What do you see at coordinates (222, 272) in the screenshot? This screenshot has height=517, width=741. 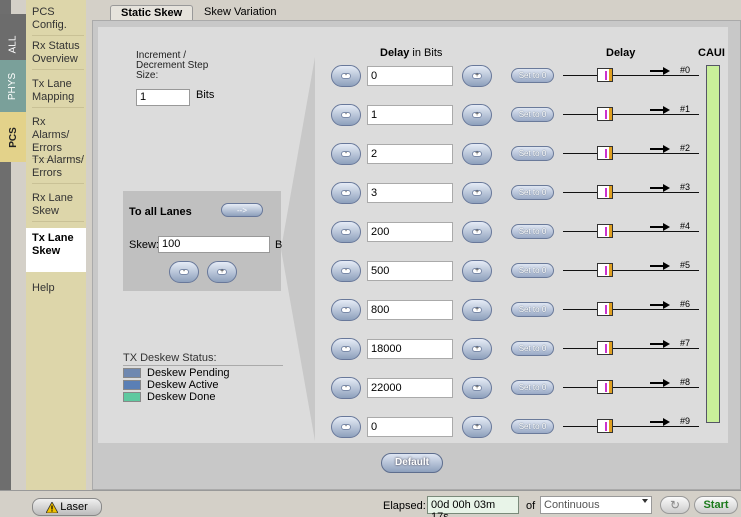 I see `skew-increment-button: +` at bounding box center [222, 272].